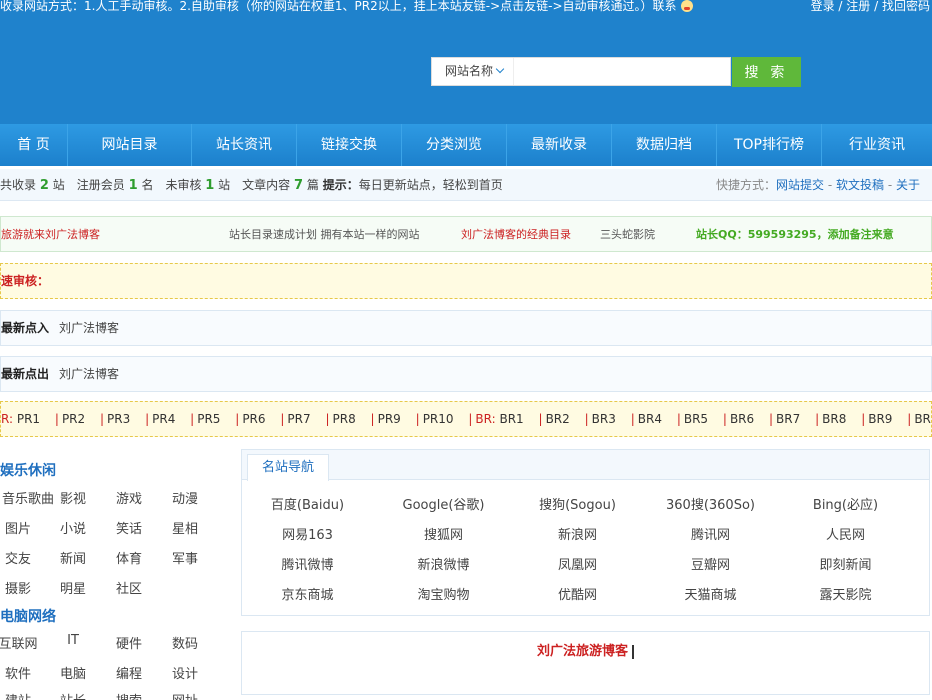 Image resolution: width=932 pixels, height=700 pixels. I want to click on nav-industry-news: 行业资讯, so click(877, 145).